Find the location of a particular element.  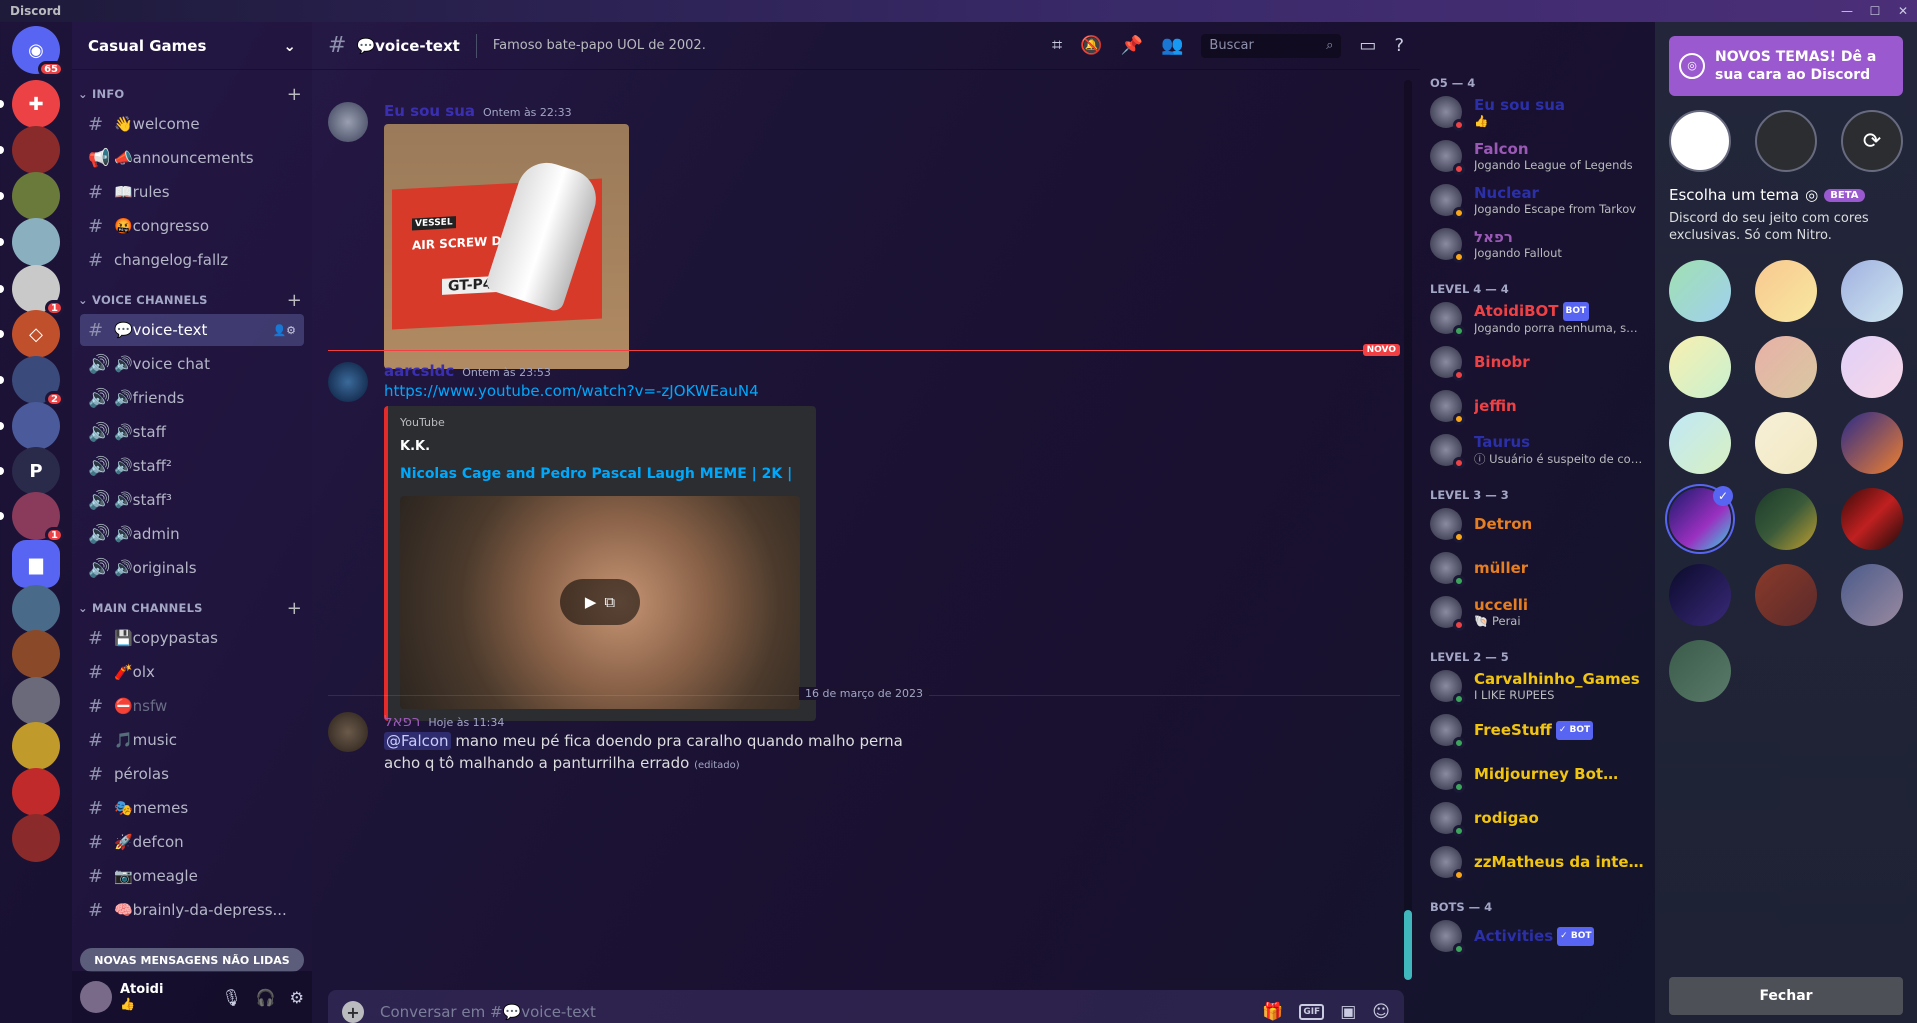

member-item: Midjourney Bot ✓ BOT is located at coordinates (1540, 774).